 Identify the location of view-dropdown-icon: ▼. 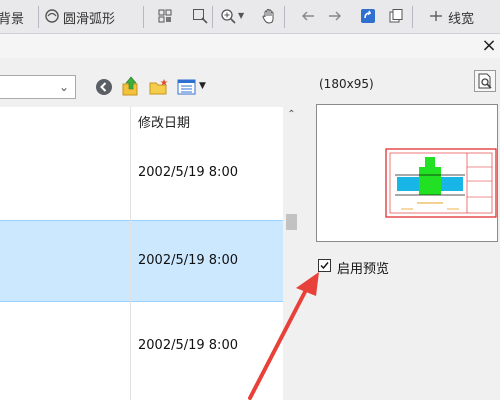
(202, 86).